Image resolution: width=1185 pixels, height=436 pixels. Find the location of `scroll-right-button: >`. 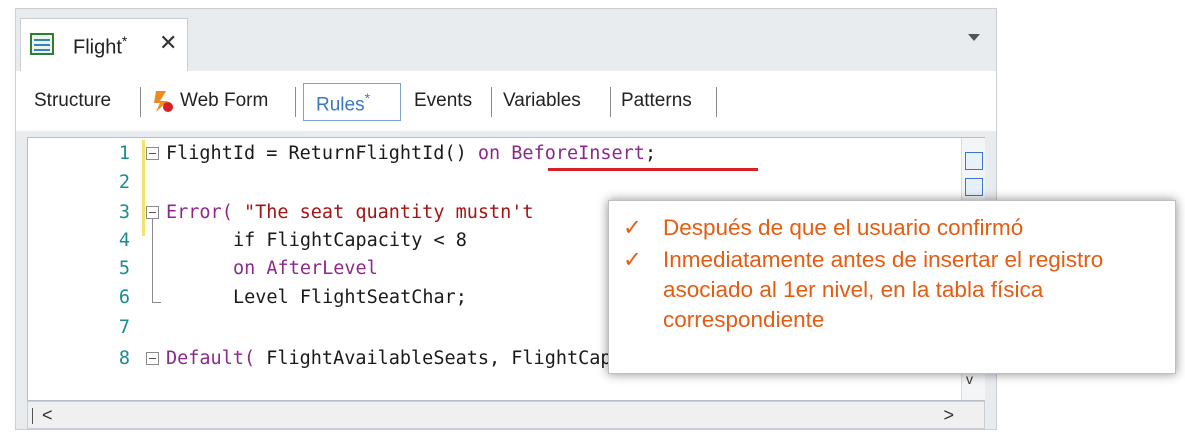

scroll-right-button: > is located at coordinates (948, 415).